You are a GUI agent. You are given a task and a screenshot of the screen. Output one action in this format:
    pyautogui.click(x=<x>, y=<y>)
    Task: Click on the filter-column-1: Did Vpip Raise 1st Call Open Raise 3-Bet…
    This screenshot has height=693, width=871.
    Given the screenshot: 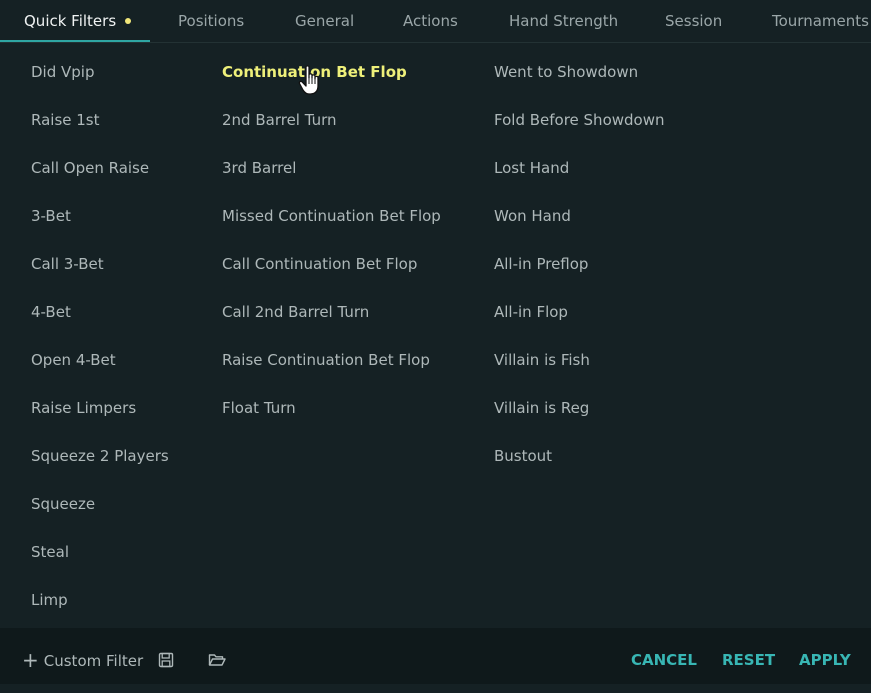 What is the action you would take?
    pyautogui.click(x=100, y=336)
    